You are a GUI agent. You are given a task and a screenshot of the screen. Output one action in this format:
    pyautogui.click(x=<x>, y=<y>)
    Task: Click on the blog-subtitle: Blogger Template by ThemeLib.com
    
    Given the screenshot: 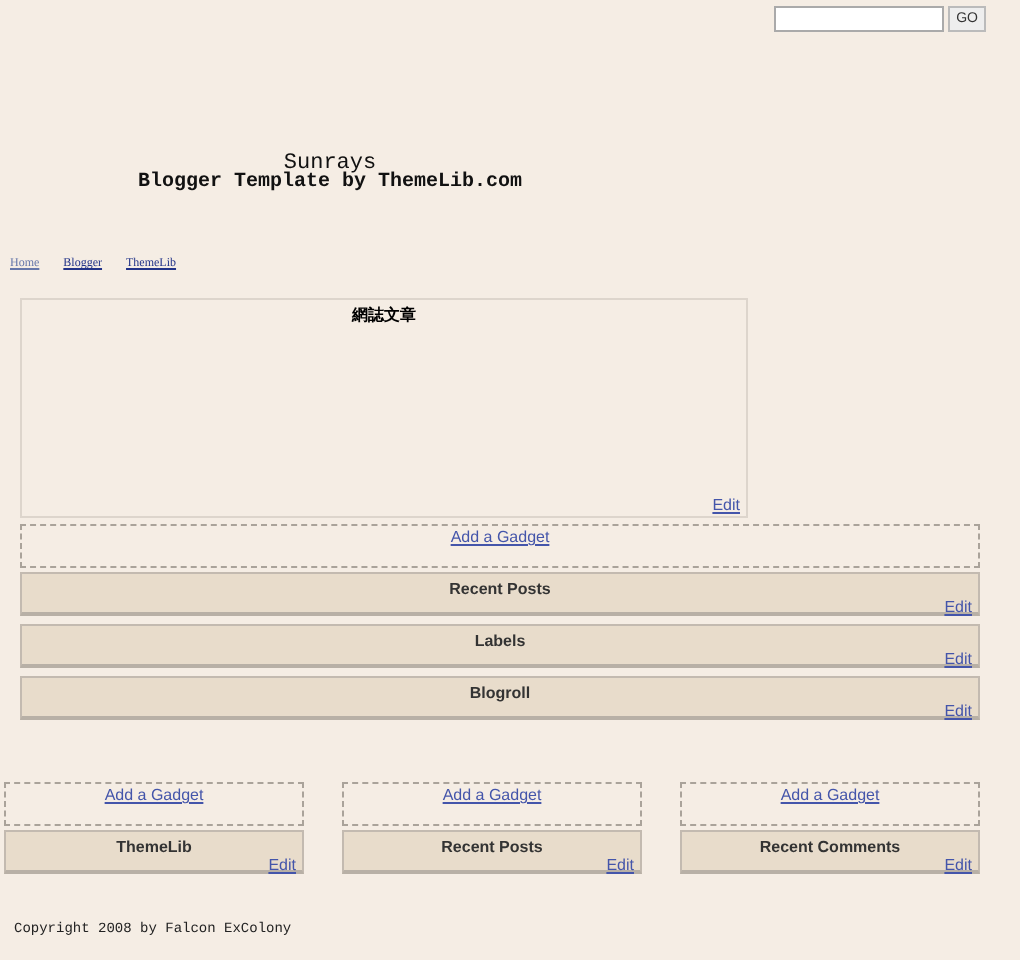 What is the action you would take?
    pyautogui.click(x=330, y=183)
    